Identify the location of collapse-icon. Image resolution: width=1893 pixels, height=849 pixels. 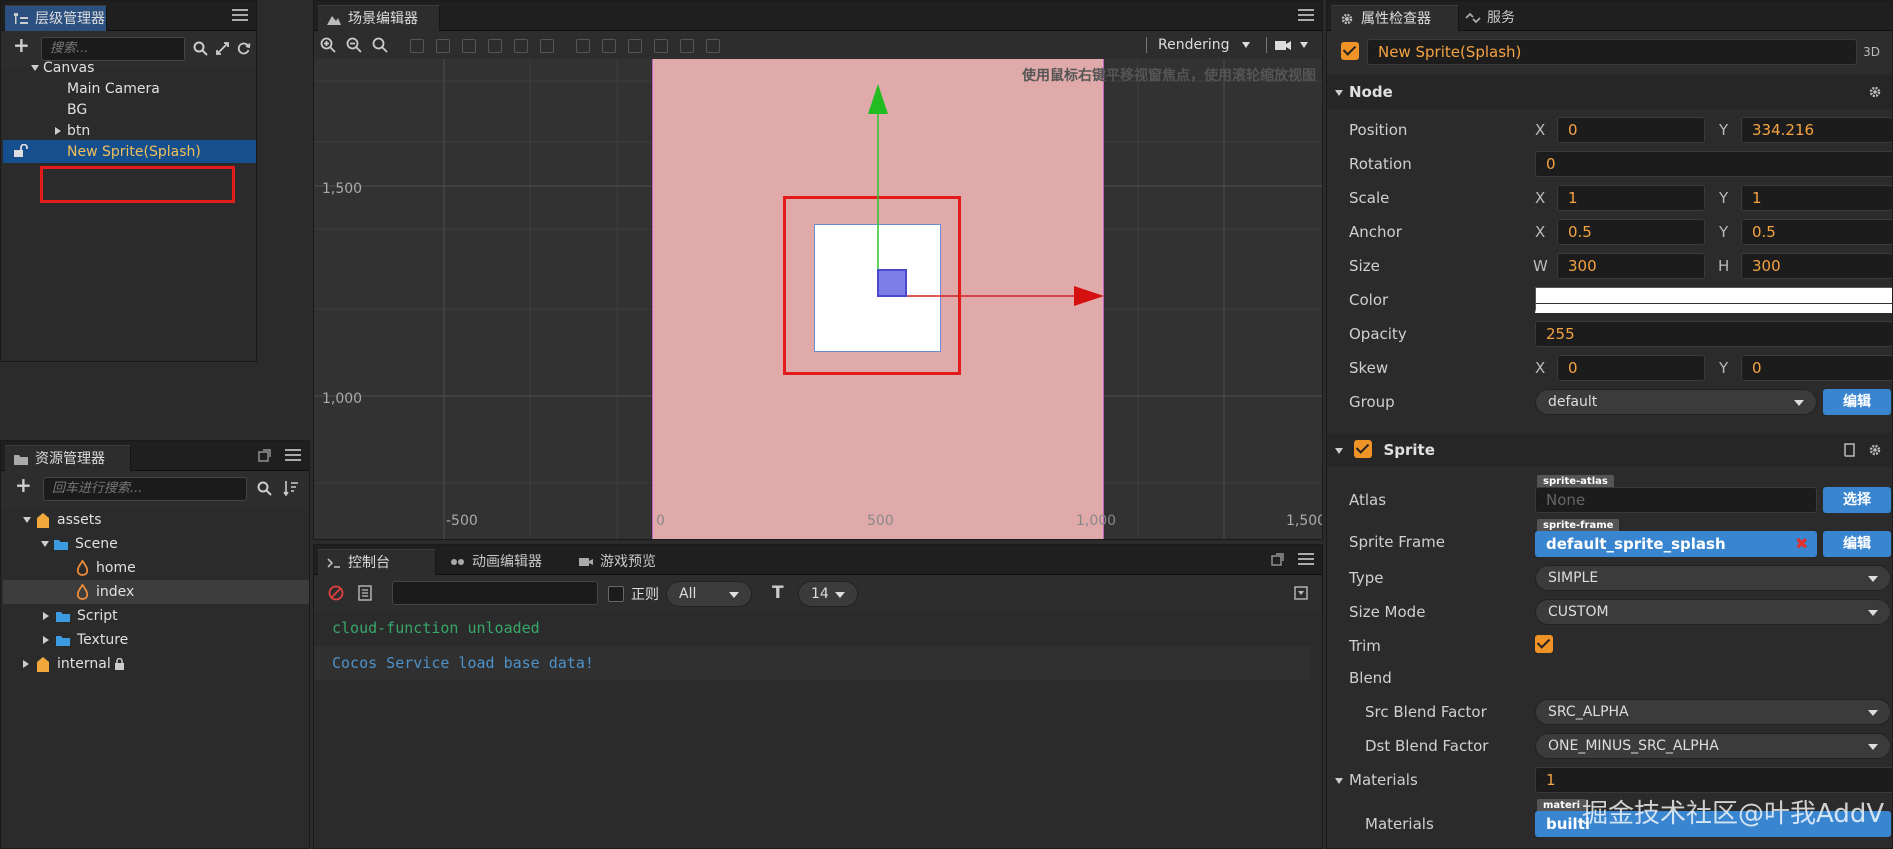
(222, 48).